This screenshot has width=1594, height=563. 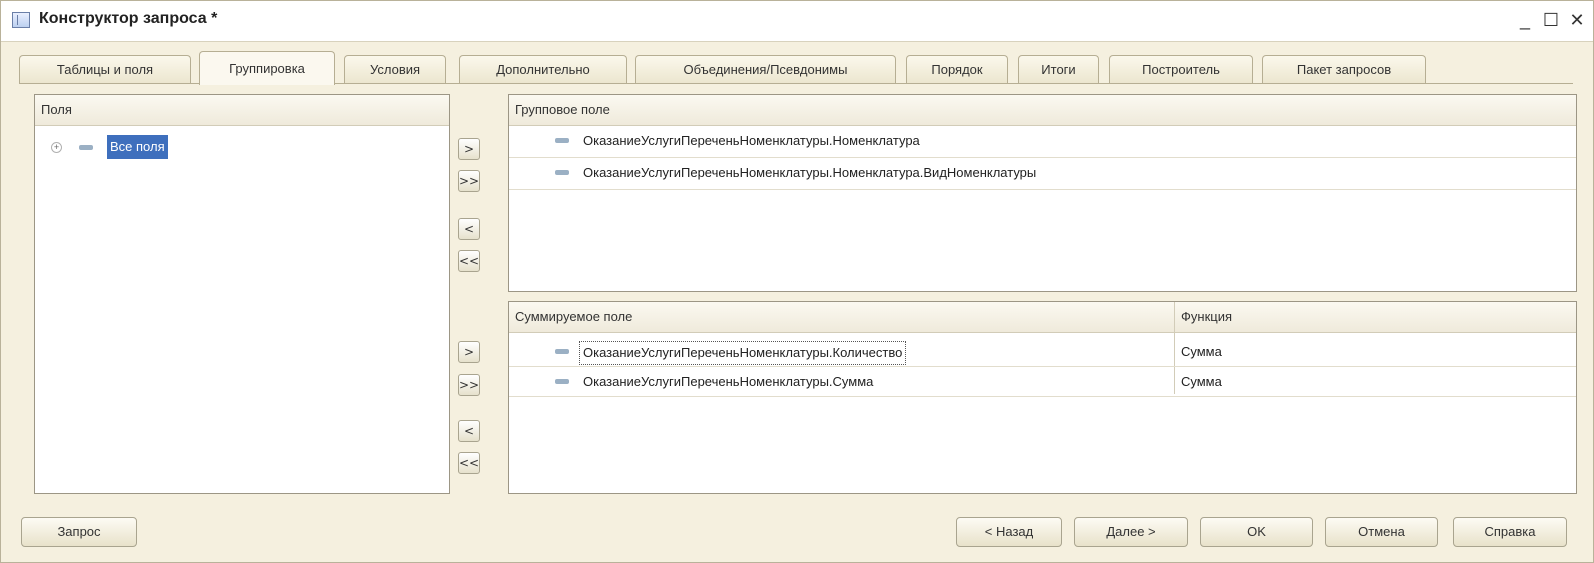 What do you see at coordinates (1344, 69) in the screenshot?
I see `tab-query-batch: Пакет запросов` at bounding box center [1344, 69].